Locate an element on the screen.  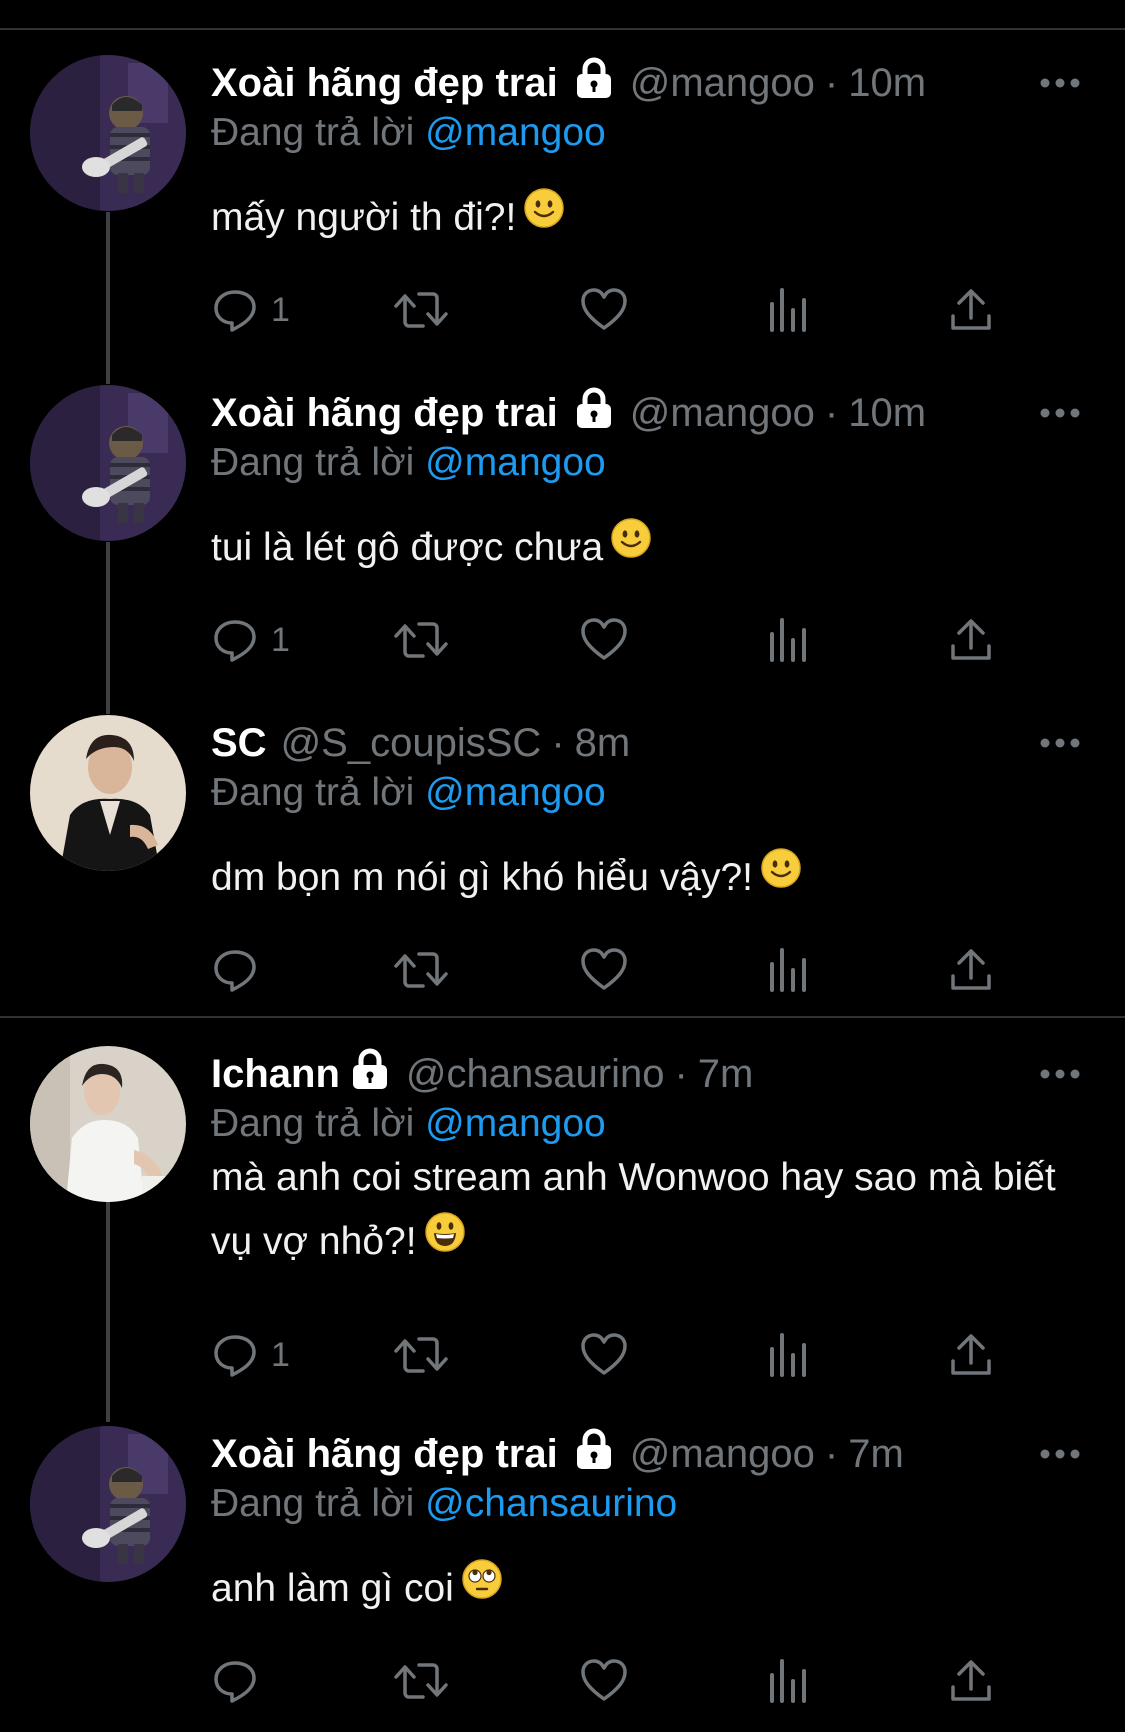
man-black-suit-avatar is located at coordinates (108, 793).